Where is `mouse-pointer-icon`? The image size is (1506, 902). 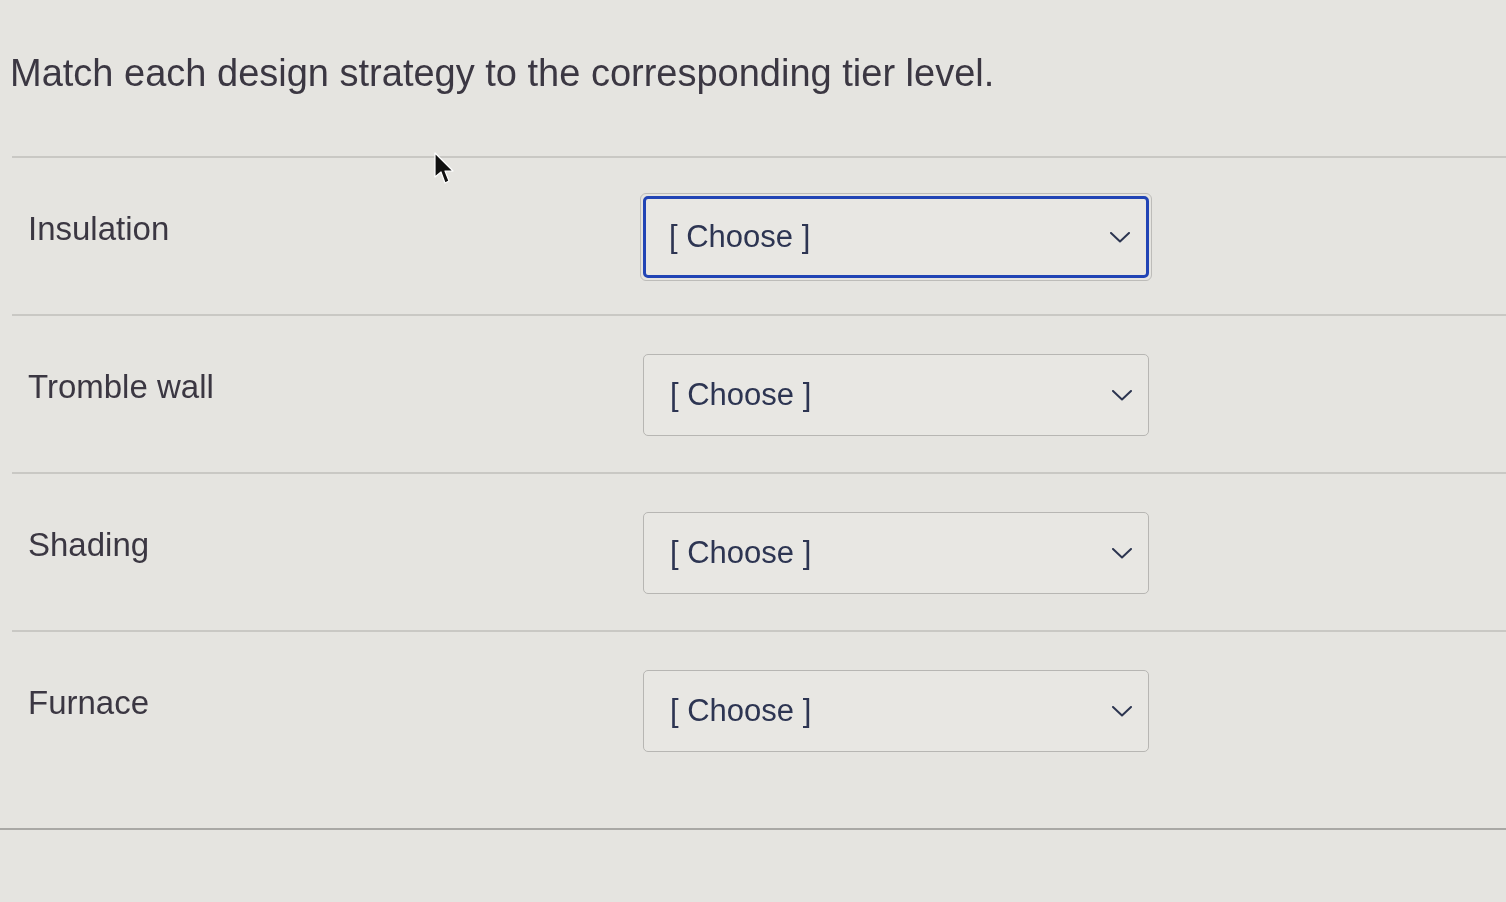
mouse-pointer-icon is located at coordinates (444, 169).